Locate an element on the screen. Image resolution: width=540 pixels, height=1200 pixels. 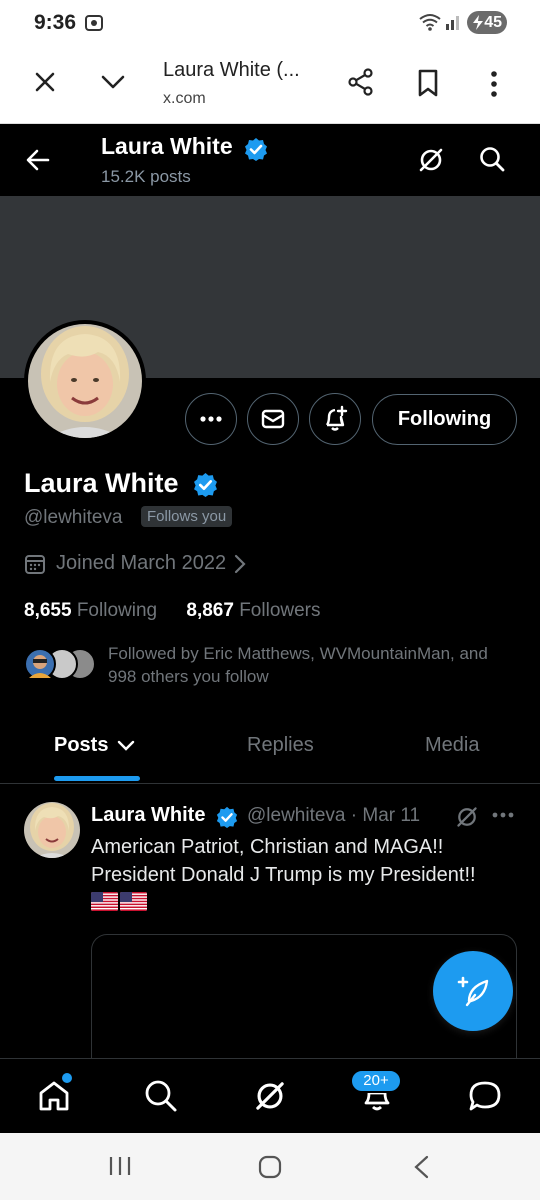
close-tab-button is located at coordinates (45, 82).